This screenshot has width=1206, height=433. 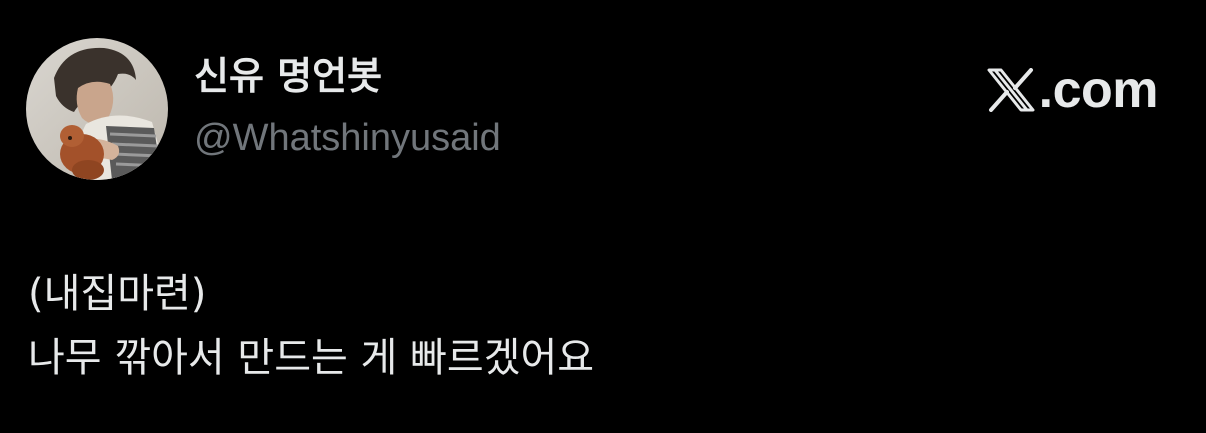 What do you see at coordinates (347, 138) in the screenshot?
I see `author-handle: @Whatshinyusaid` at bounding box center [347, 138].